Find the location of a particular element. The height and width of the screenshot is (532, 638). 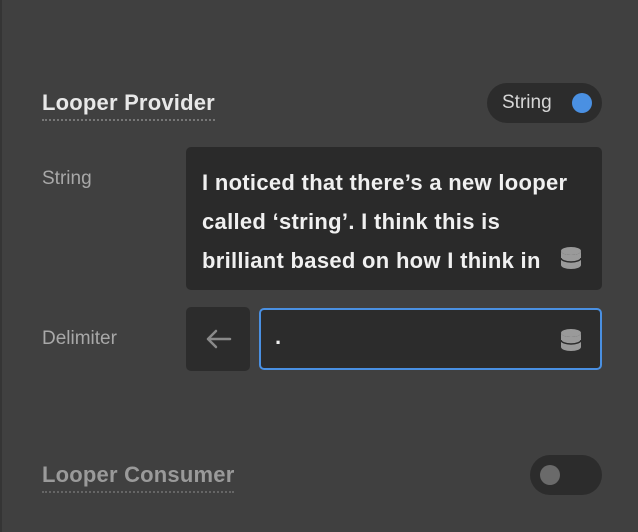

arrow-left-button is located at coordinates (218, 339).